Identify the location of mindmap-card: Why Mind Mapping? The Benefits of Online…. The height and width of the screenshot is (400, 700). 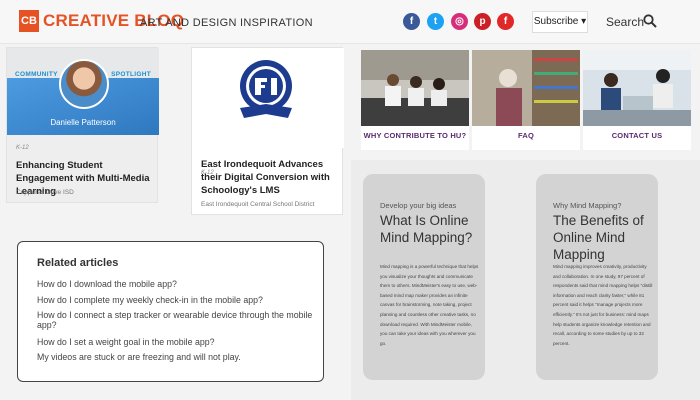
(597, 277).